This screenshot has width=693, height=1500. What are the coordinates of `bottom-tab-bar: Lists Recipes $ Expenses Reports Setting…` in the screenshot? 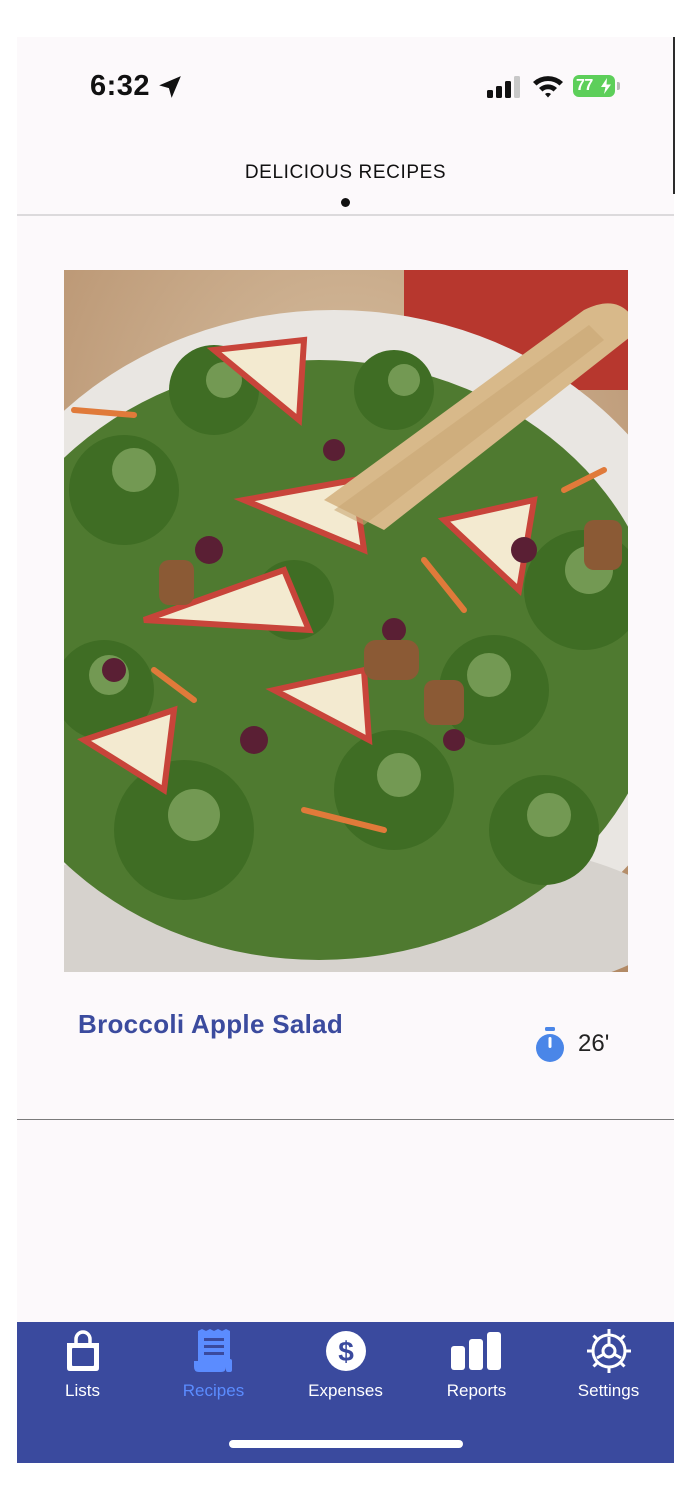 It's located at (345, 1392).